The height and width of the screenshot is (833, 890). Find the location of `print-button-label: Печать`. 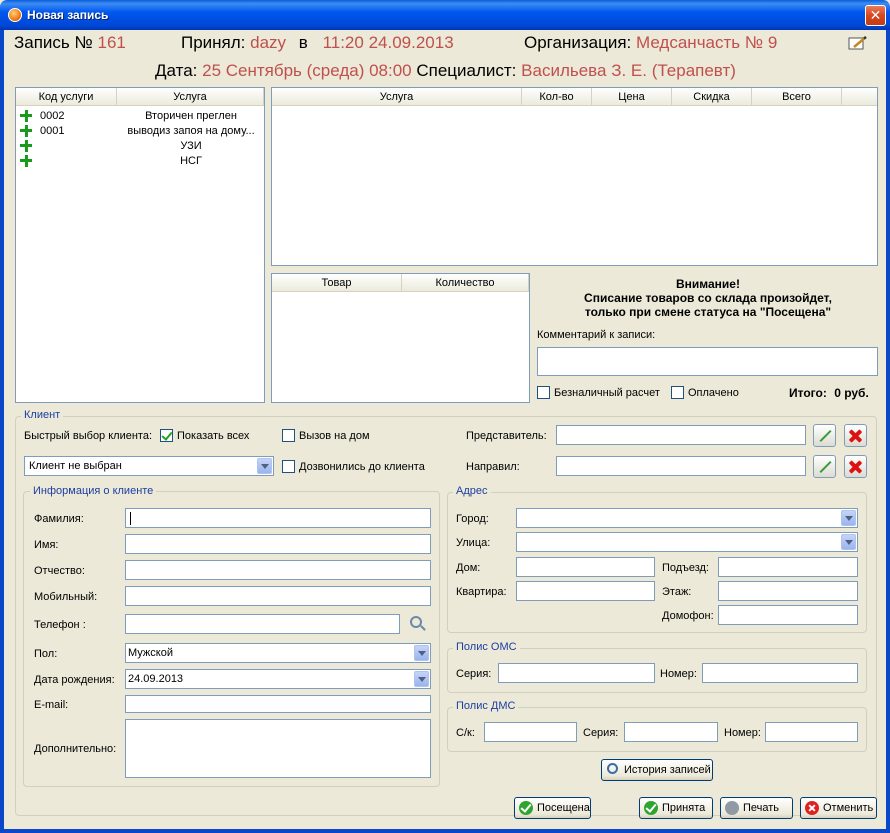

print-button-label: Печать is located at coordinates (761, 808).